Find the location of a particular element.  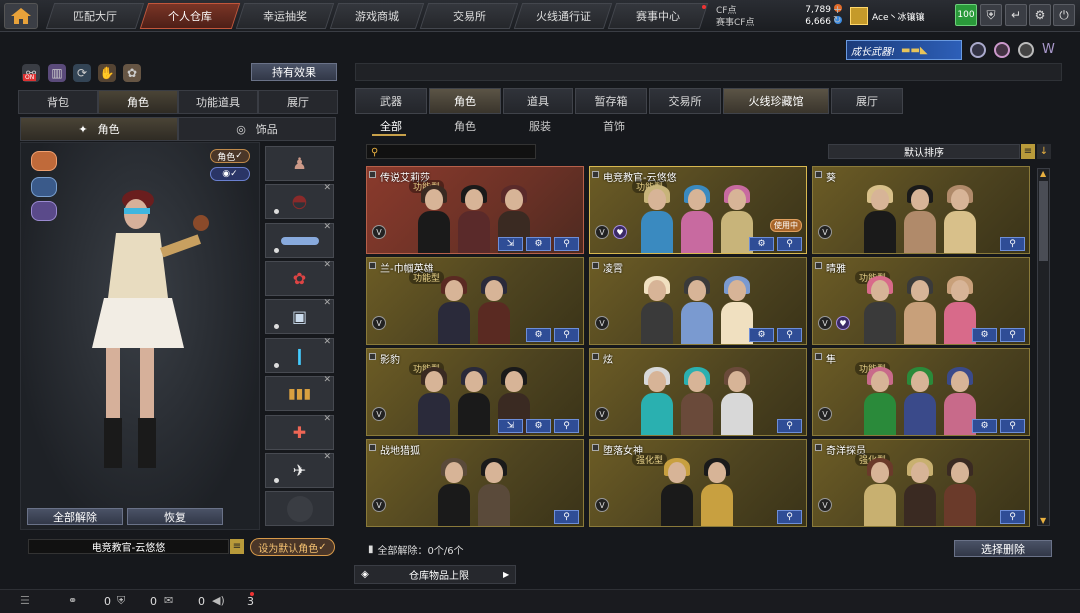

user-info: Ace丶冰镶镶 is located at coordinates (900, 16).